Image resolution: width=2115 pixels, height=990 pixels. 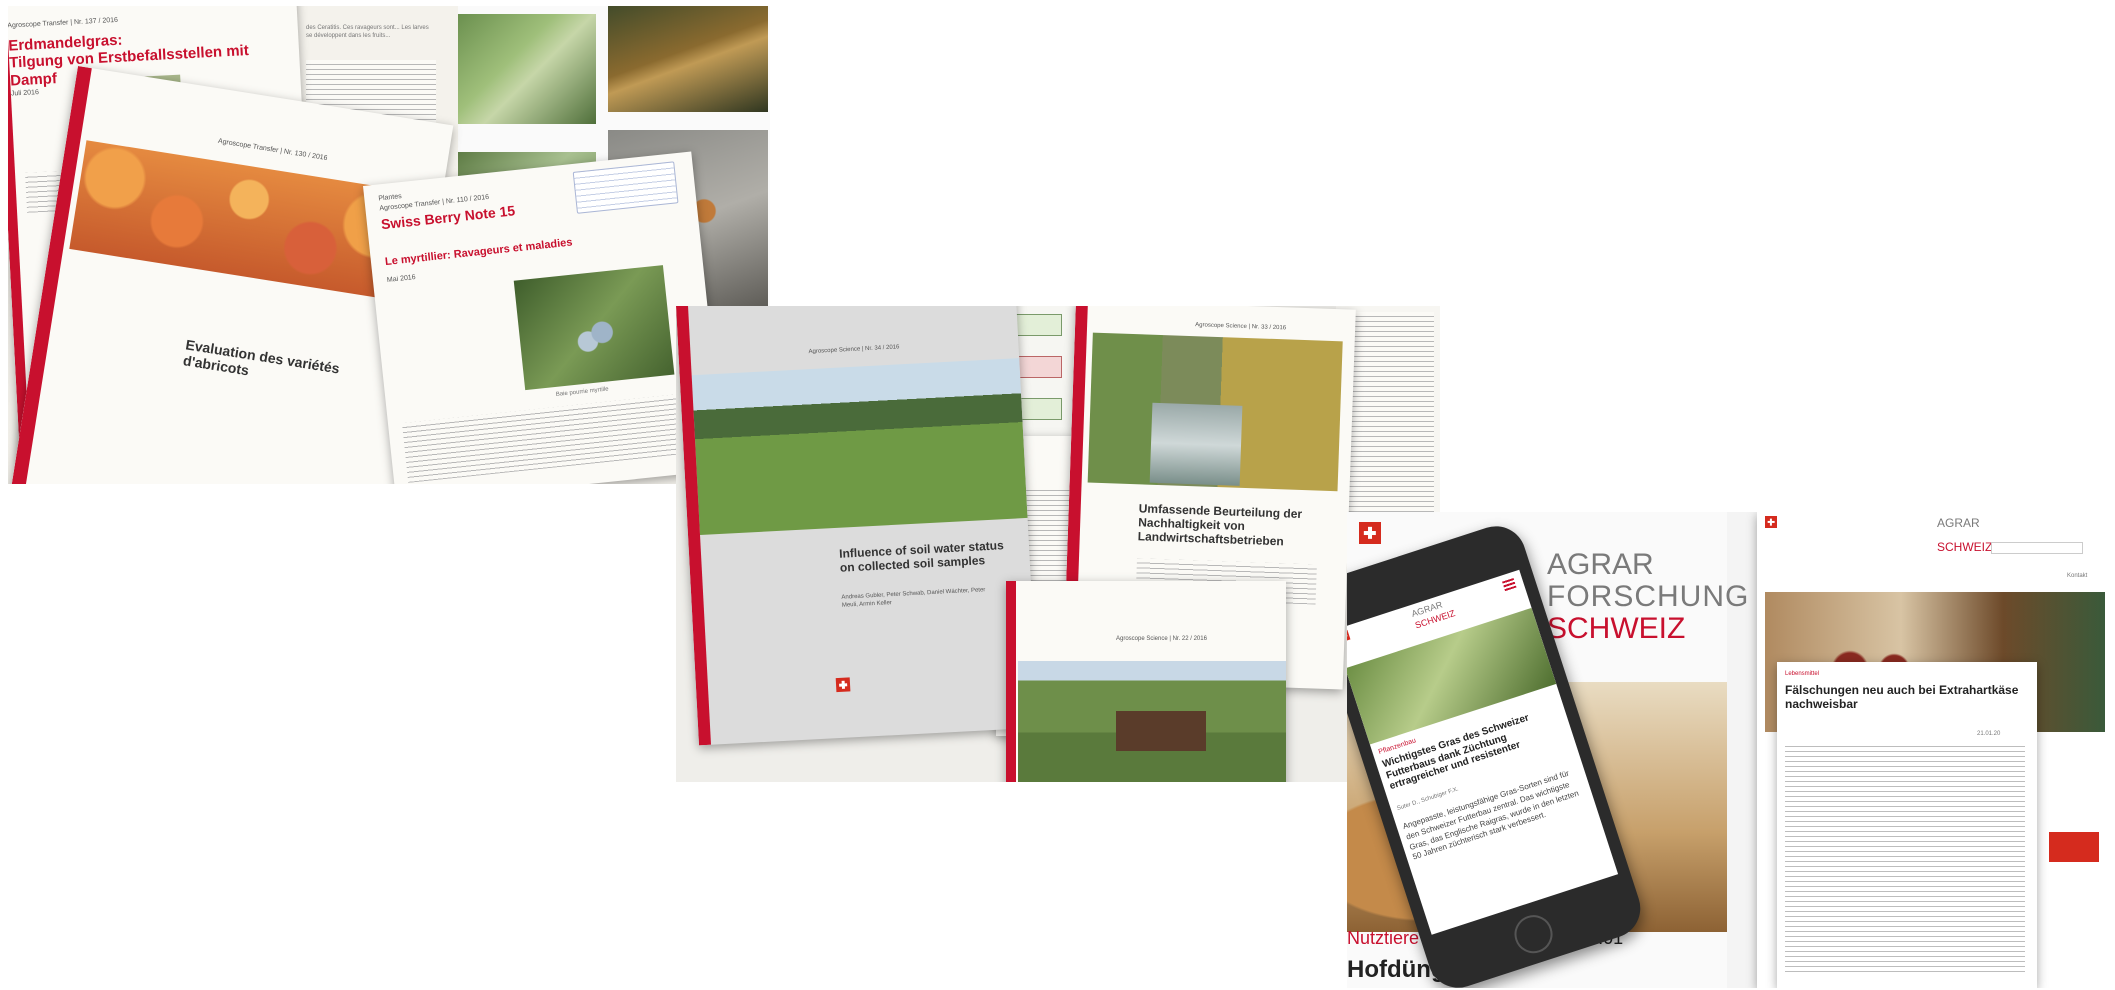 What do you see at coordinates (2077, 576) in the screenshot?
I see `nav-contact: Kontakt` at bounding box center [2077, 576].